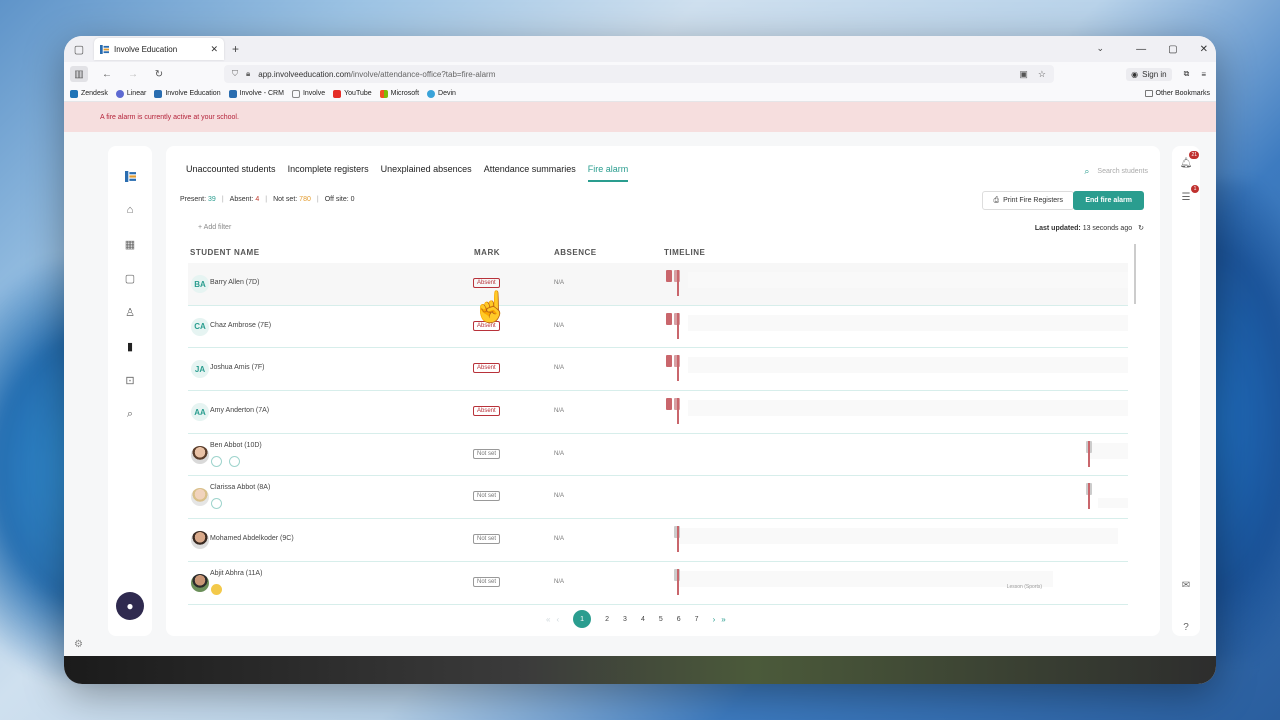 The height and width of the screenshot is (720, 1280). What do you see at coordinates (352, 93) in the screenshot?
I see `bookmark-youtube: YouTube` at bounding box center [352, 93].